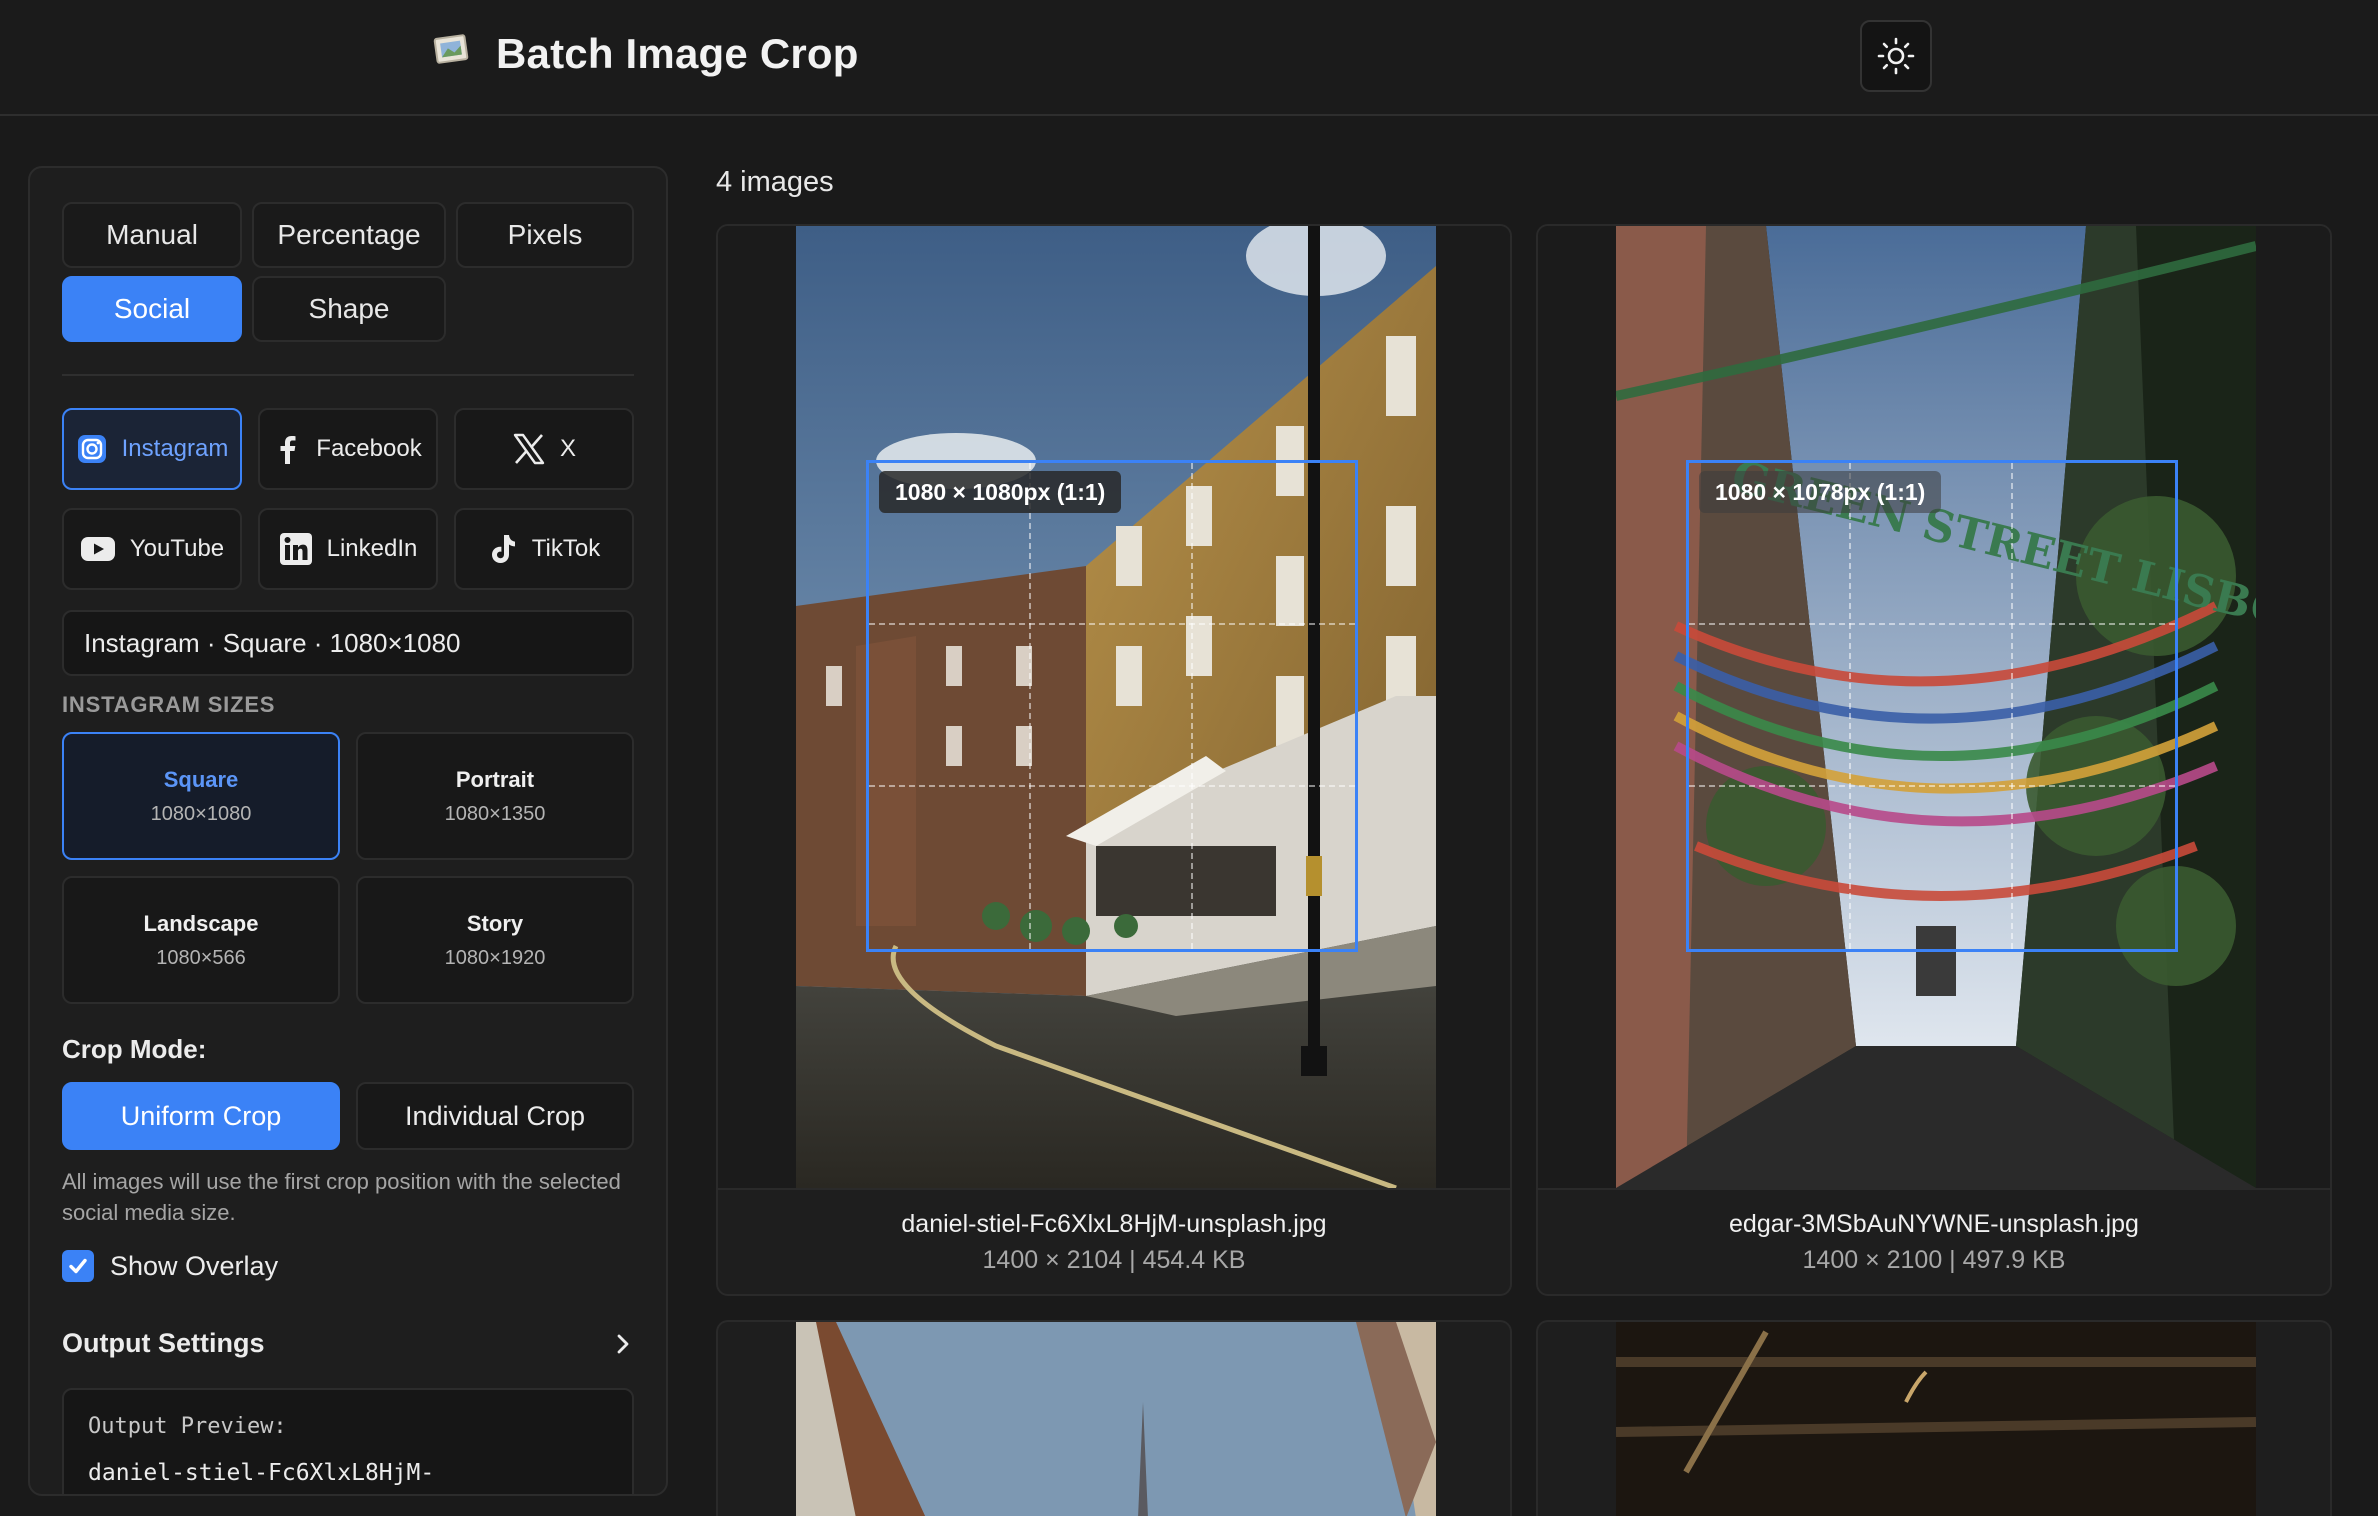  Describe the element at coordinates (677, 53) in the screenshot. I see `app-title: Batch Image Crop` at that location.